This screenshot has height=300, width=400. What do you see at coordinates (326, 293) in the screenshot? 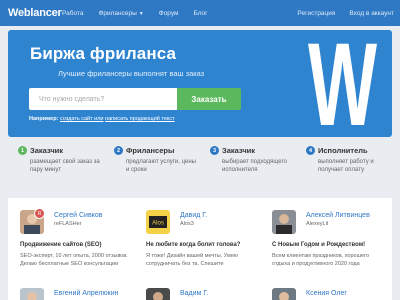
I see `freelancer-name: Ксения Олег` at bounding box center [326, 293].